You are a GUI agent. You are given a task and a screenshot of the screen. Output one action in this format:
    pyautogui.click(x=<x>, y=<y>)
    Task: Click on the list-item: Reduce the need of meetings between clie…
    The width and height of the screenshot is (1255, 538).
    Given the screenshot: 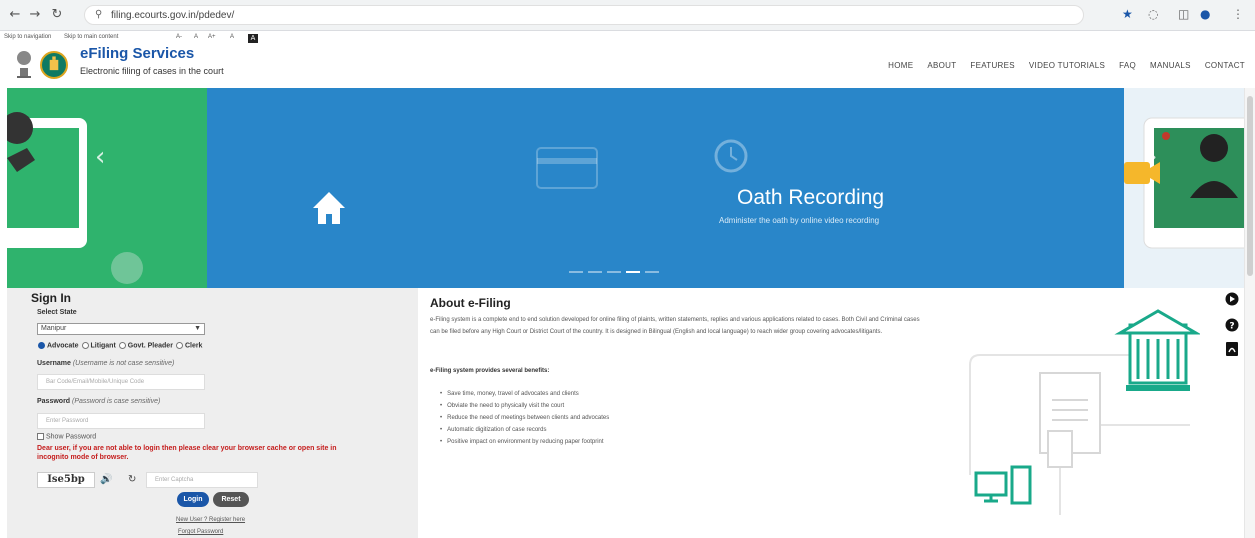 What is the action you would take?
    pyautogui.click(x=524, y=418)
    